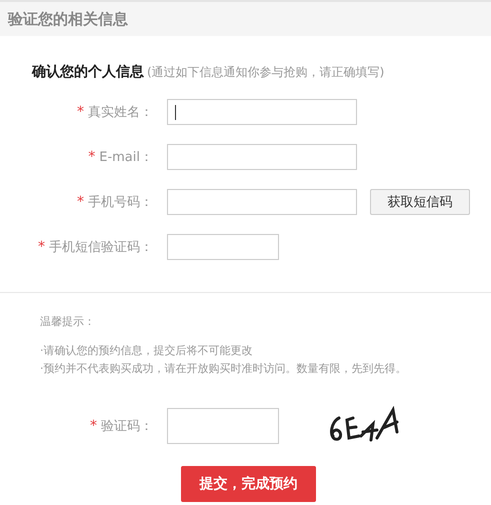  Describe the element at coordinates (68, 19) in the screenshot. I see `header-title: 验证您的相关信息` at that location.